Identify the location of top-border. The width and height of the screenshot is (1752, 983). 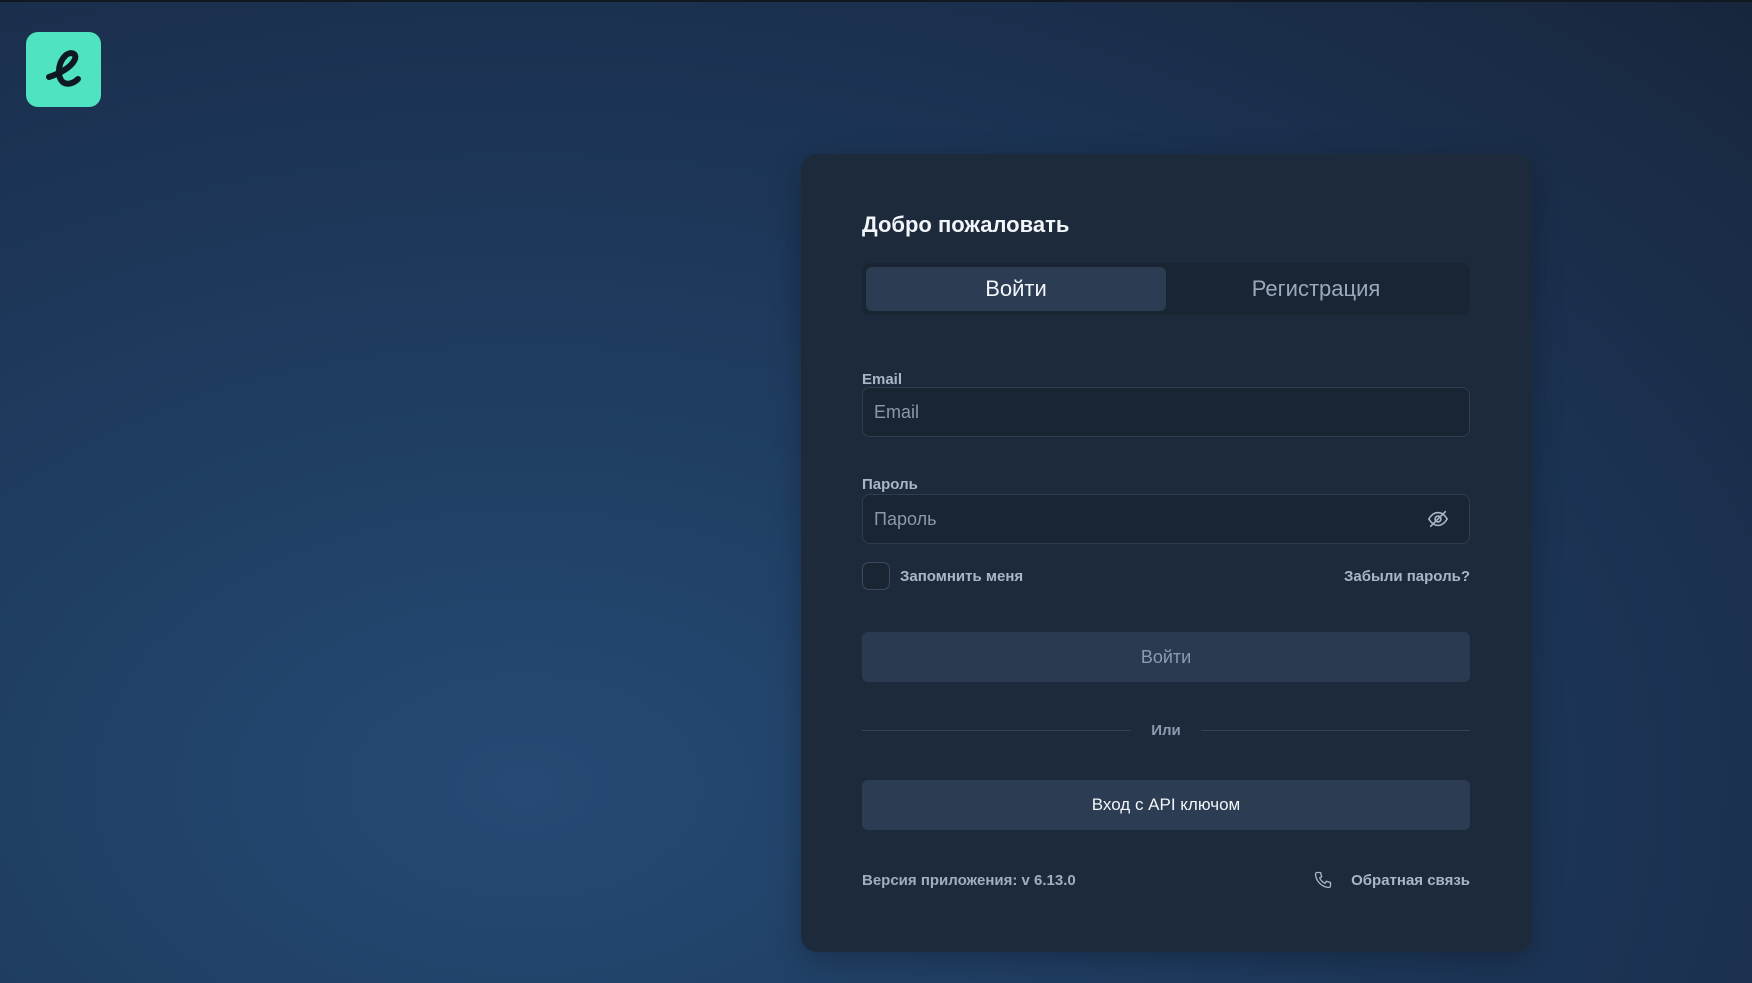
(876, 1).